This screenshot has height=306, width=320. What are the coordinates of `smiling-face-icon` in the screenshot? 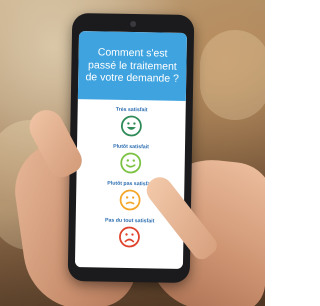 It's located at (131, 163).